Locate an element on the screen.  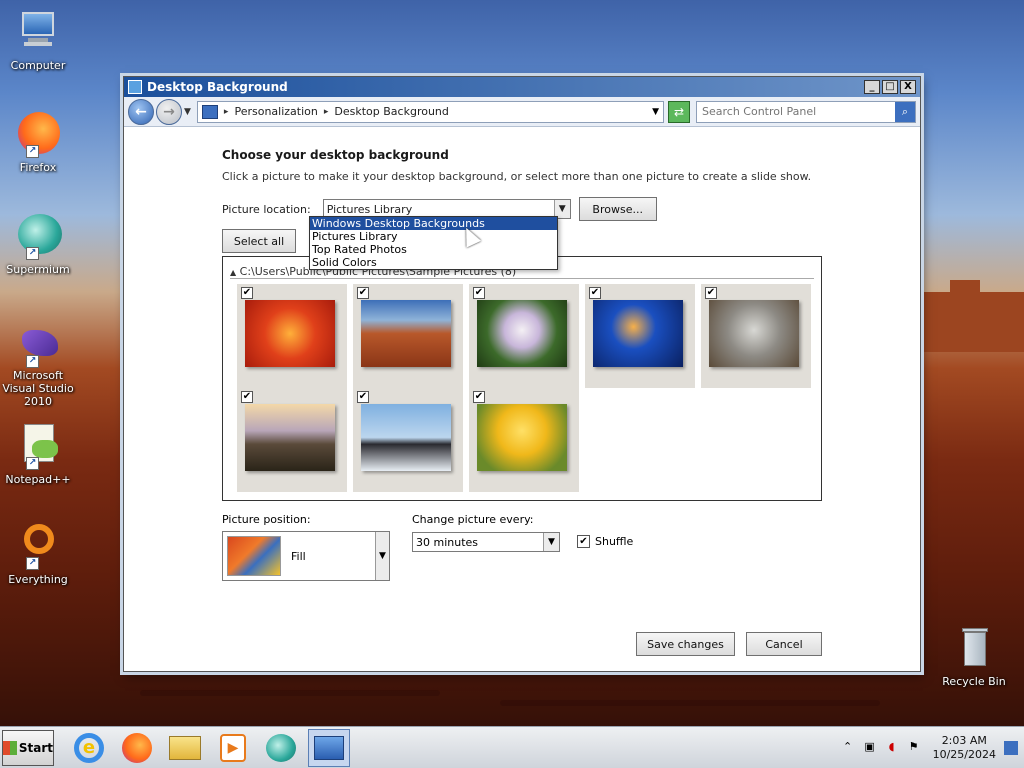
everything-icon: ↗ is located at coordinates (38, 546).